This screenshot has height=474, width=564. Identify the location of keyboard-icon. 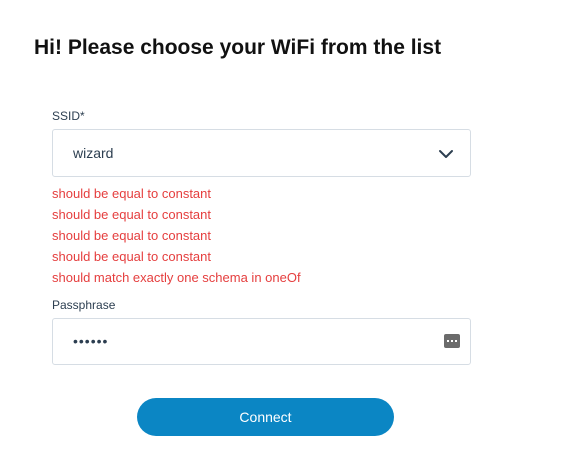
(452, 341).